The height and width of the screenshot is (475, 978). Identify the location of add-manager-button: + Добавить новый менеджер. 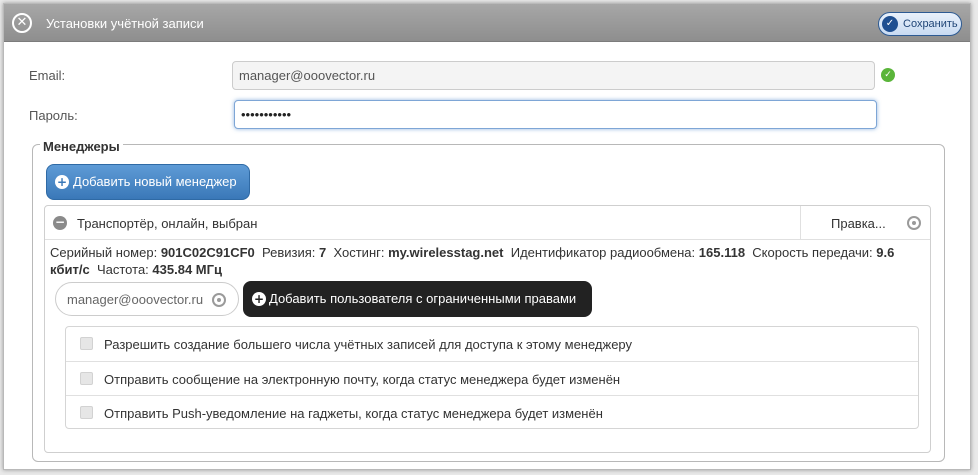
(148, 182).